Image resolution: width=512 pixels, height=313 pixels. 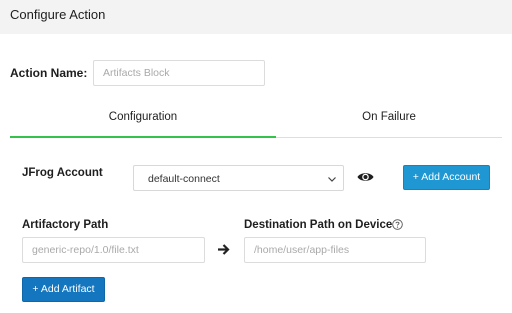 I want to click on dialog-title: Configure Action, so click(x=58, y=14).